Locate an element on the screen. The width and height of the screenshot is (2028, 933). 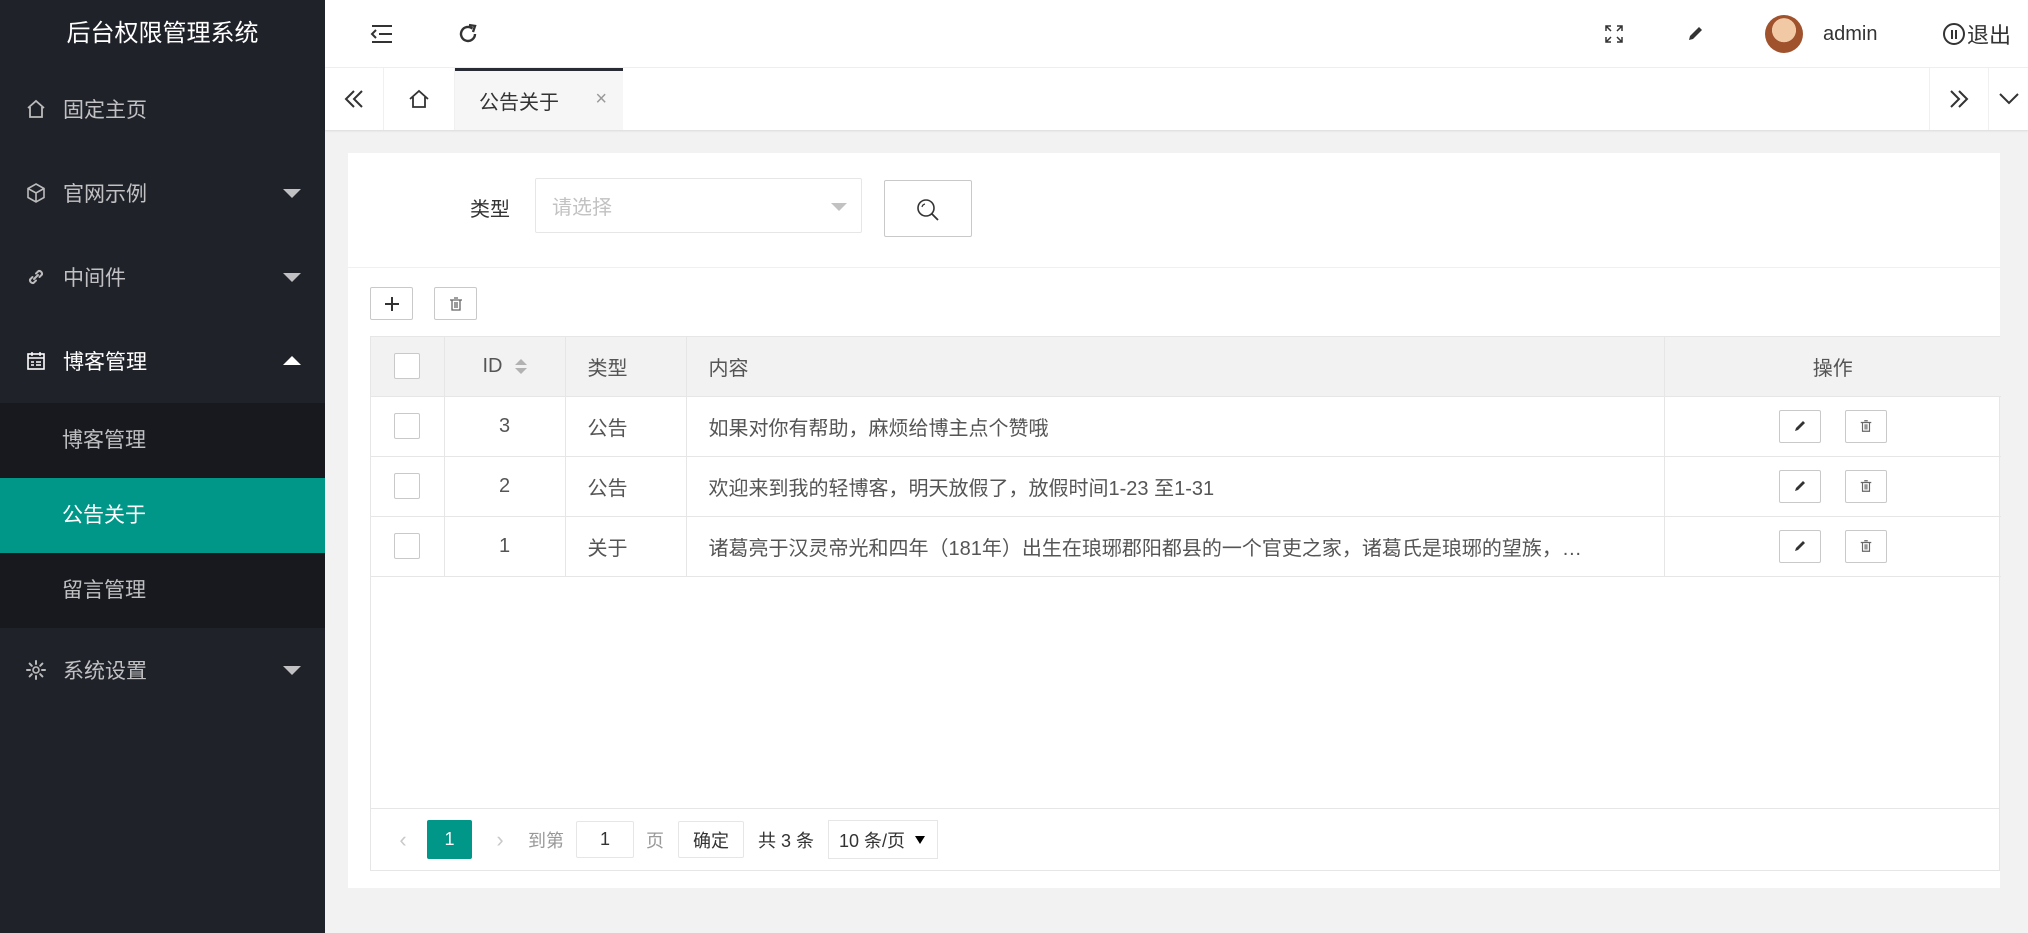
tab-home-icon is located at coordinates (419, 99).